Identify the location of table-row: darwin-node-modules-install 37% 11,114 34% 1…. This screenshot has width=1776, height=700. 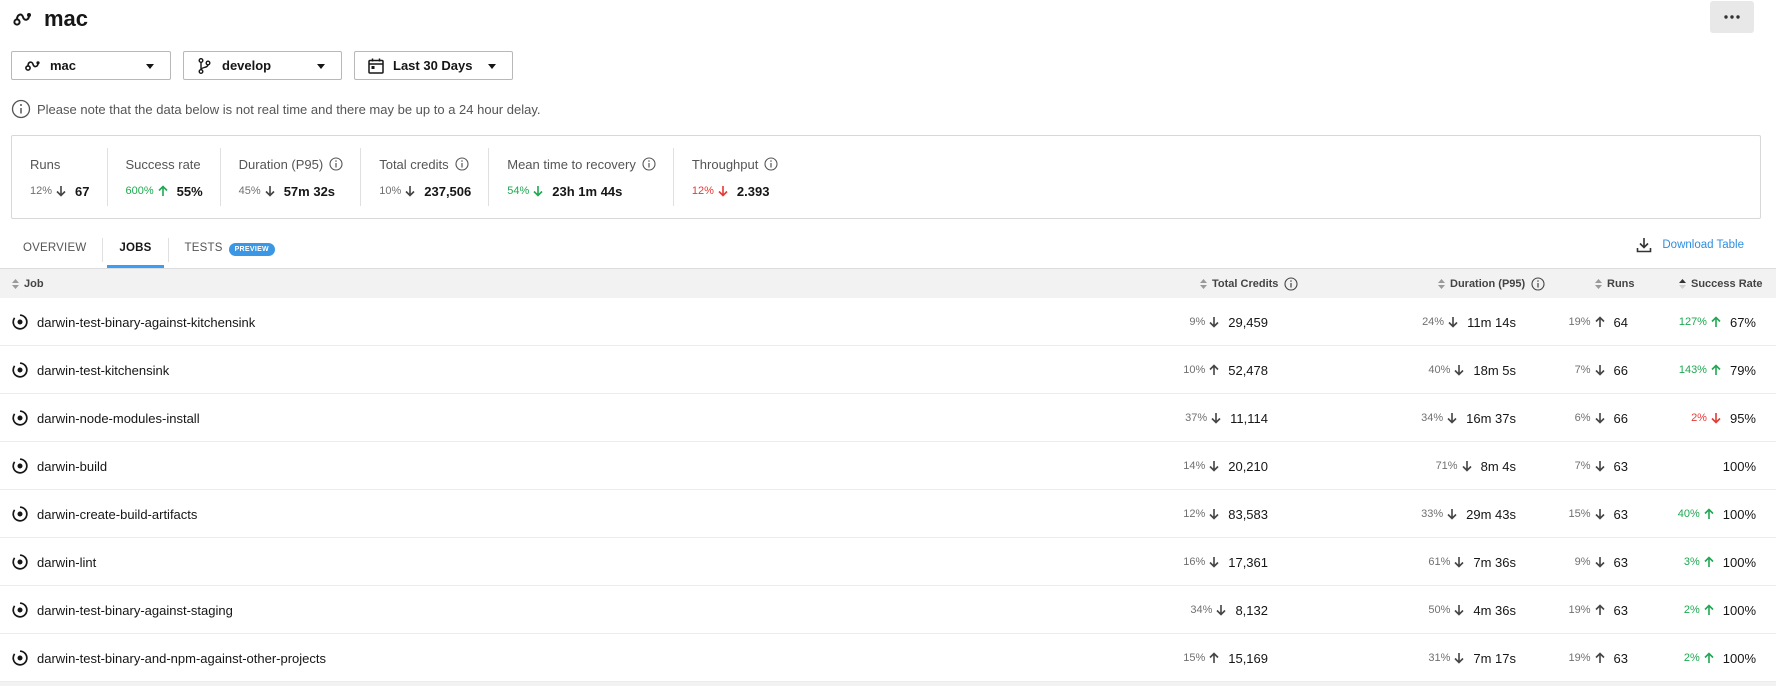
(888, 418).